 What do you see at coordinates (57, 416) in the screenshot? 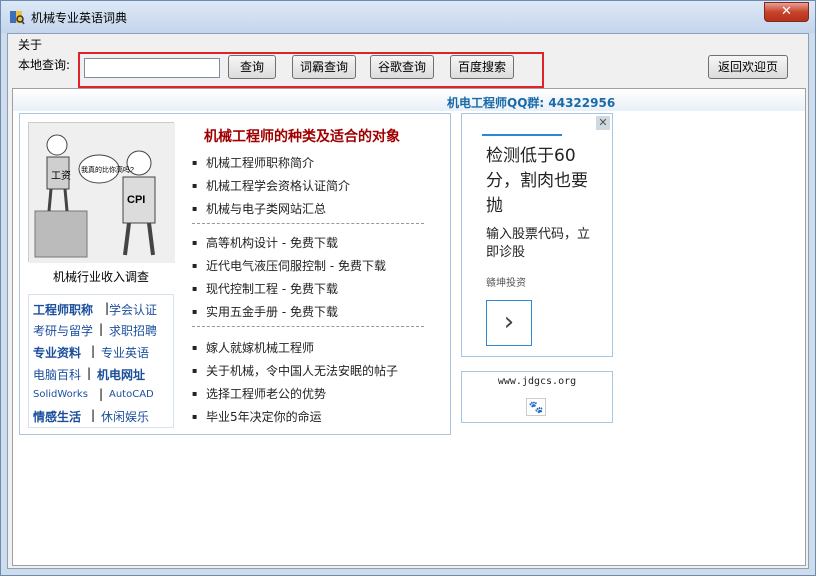
I see `link-emotion-life: 情感生活` at bounding box center [57, 416].